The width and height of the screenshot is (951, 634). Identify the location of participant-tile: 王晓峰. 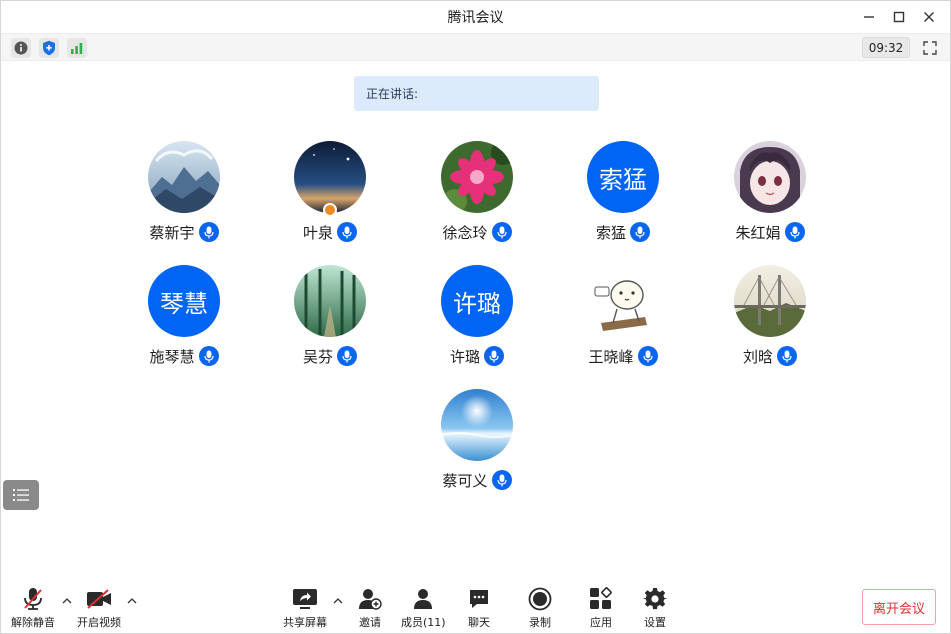
(623, 320).